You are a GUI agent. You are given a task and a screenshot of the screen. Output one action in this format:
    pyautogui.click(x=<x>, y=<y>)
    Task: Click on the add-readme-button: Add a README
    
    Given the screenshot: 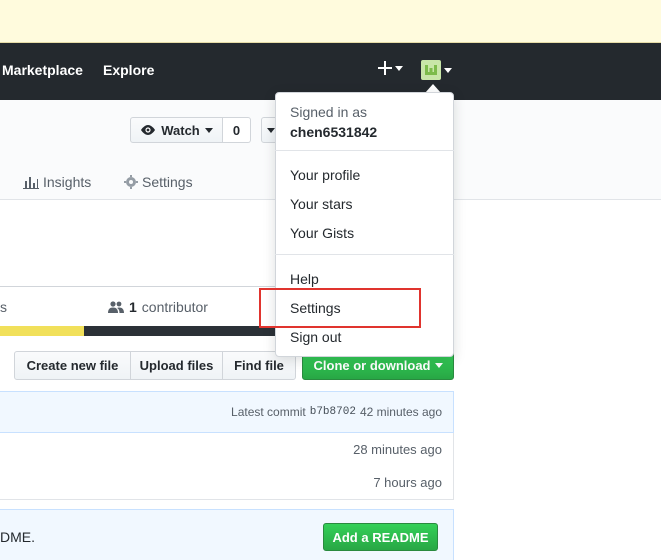 What is the action you would take?
    pyautogui.click(x=380, y=537)
    